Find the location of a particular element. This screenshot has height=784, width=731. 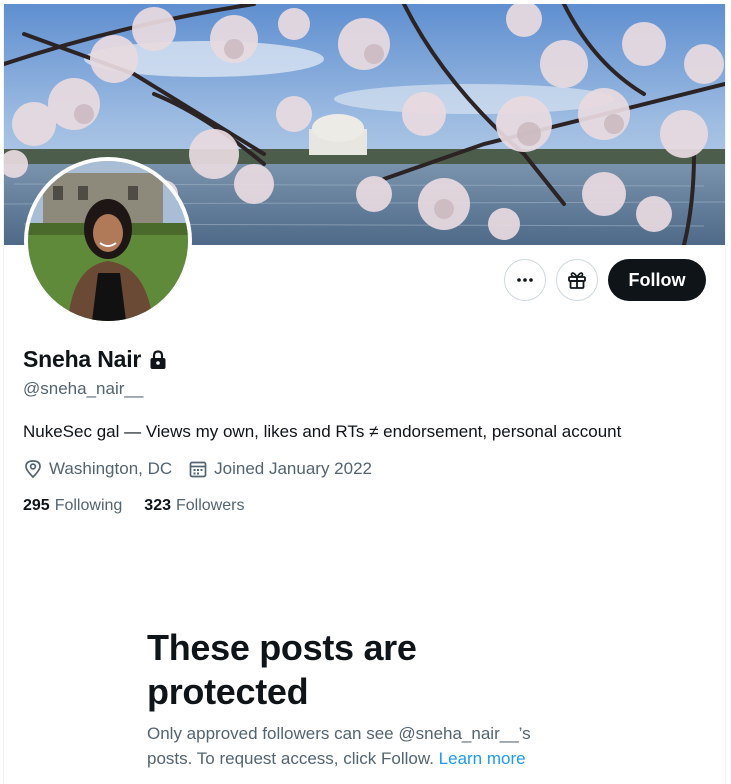

location-text: Washington, DC is located at coordinates (111, 468).